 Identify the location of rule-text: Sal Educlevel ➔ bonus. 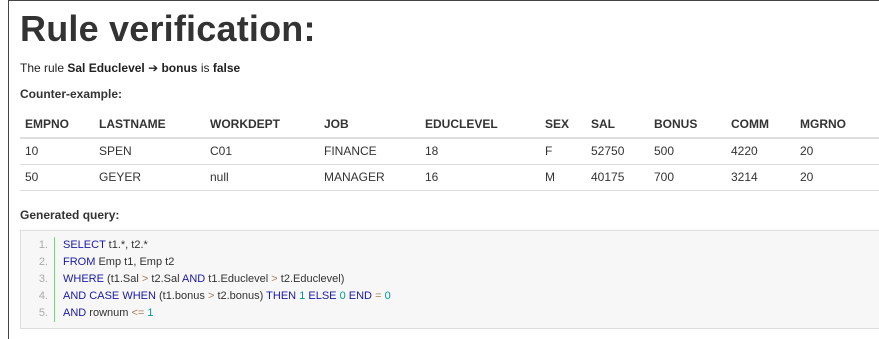
(132, 68).